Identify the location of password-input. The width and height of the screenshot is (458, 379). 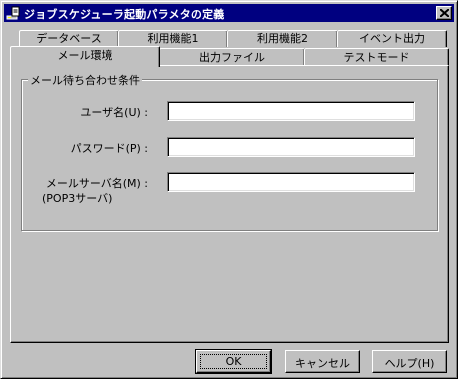
(291, 147).